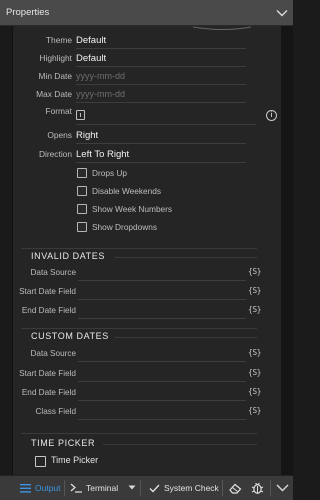 This screenshot has width=320, height=500. Describe the element at coordinates (139, 255) in the screenshot. I see `invalid-dates-section-header: INVALID DATES` at that location.